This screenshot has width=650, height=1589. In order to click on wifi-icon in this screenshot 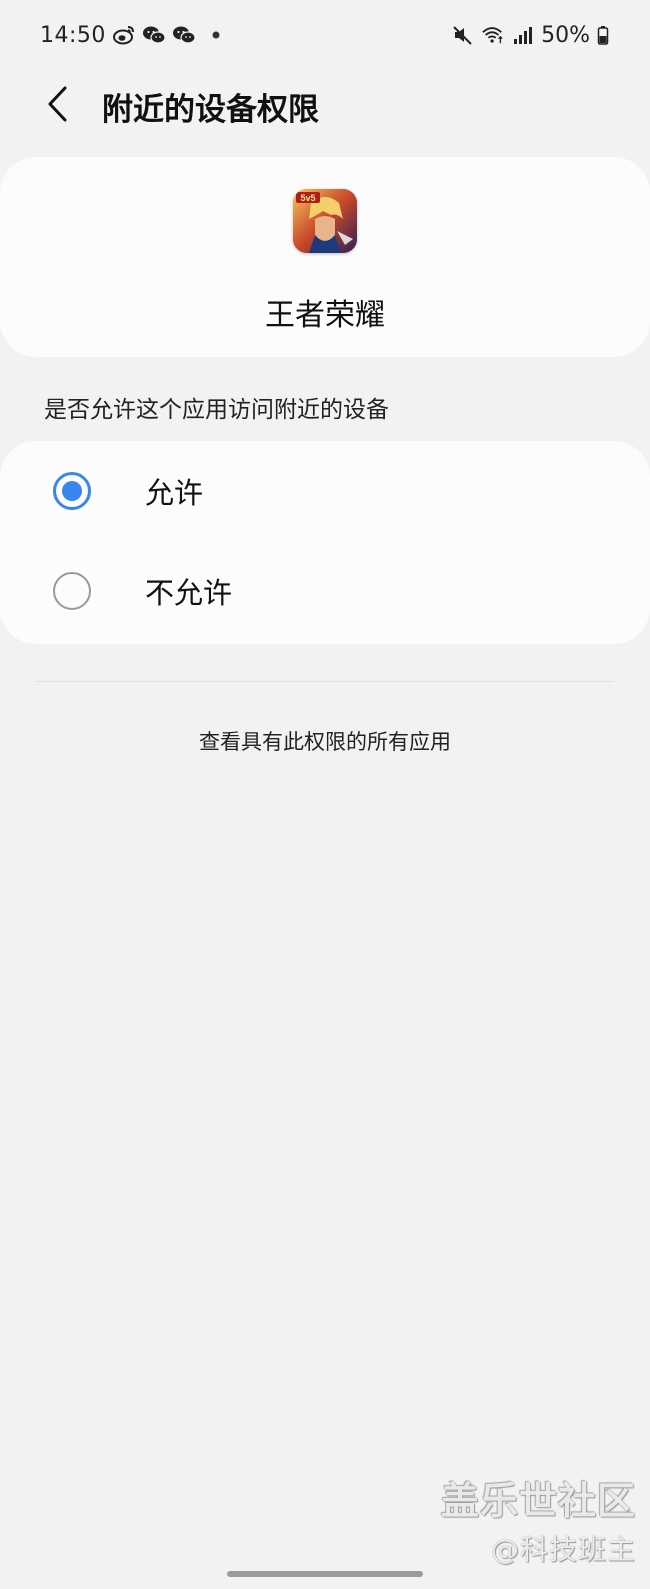, I will do `click(493, 35)`.